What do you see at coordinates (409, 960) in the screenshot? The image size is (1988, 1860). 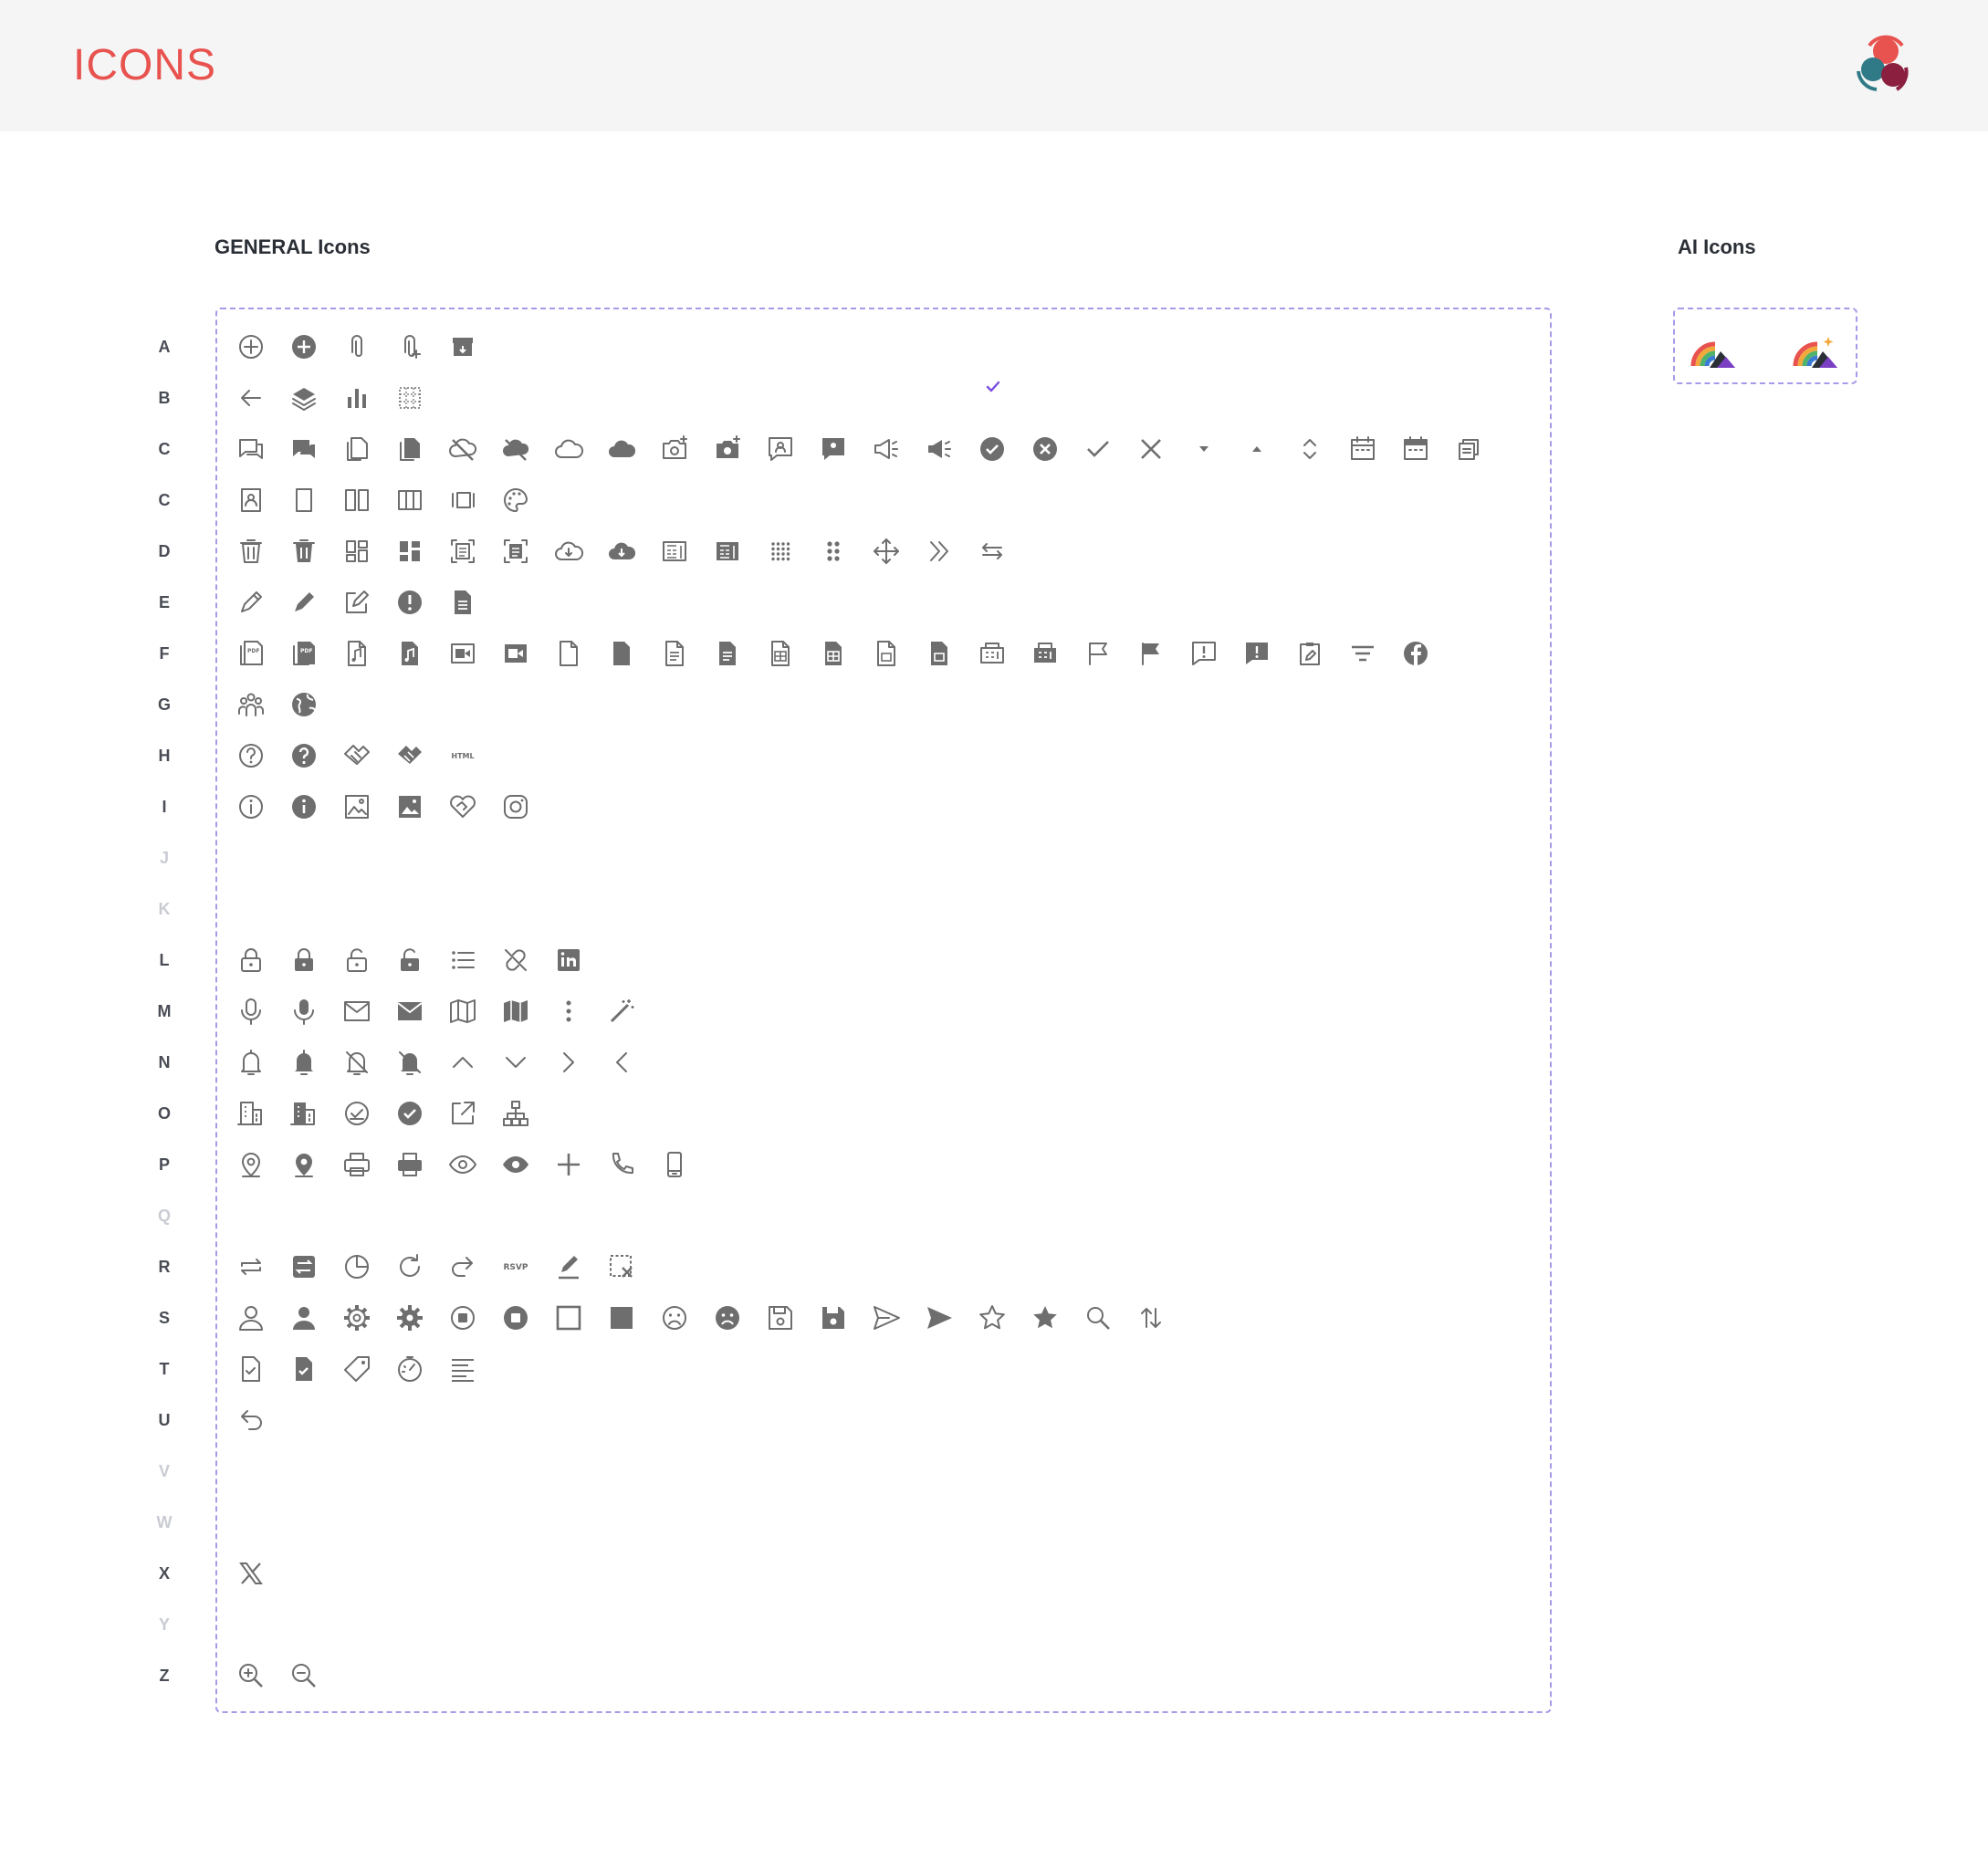 I see `lock-open-filled-icon` at bounding box center [409, 960].